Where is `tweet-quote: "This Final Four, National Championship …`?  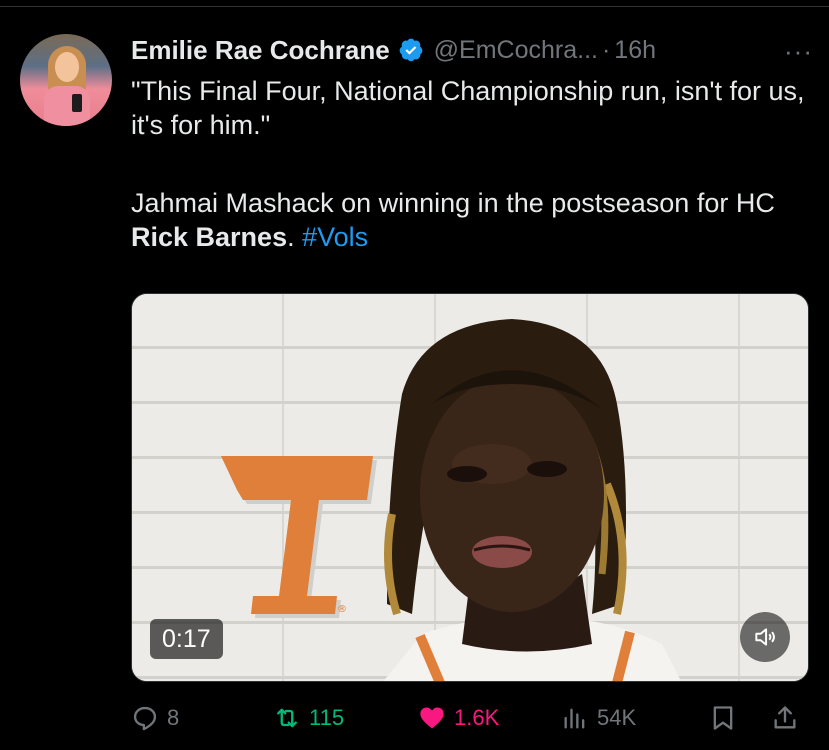 tweet-quote: "This Final Four, National Championship … is located at coordinates (468, 108).